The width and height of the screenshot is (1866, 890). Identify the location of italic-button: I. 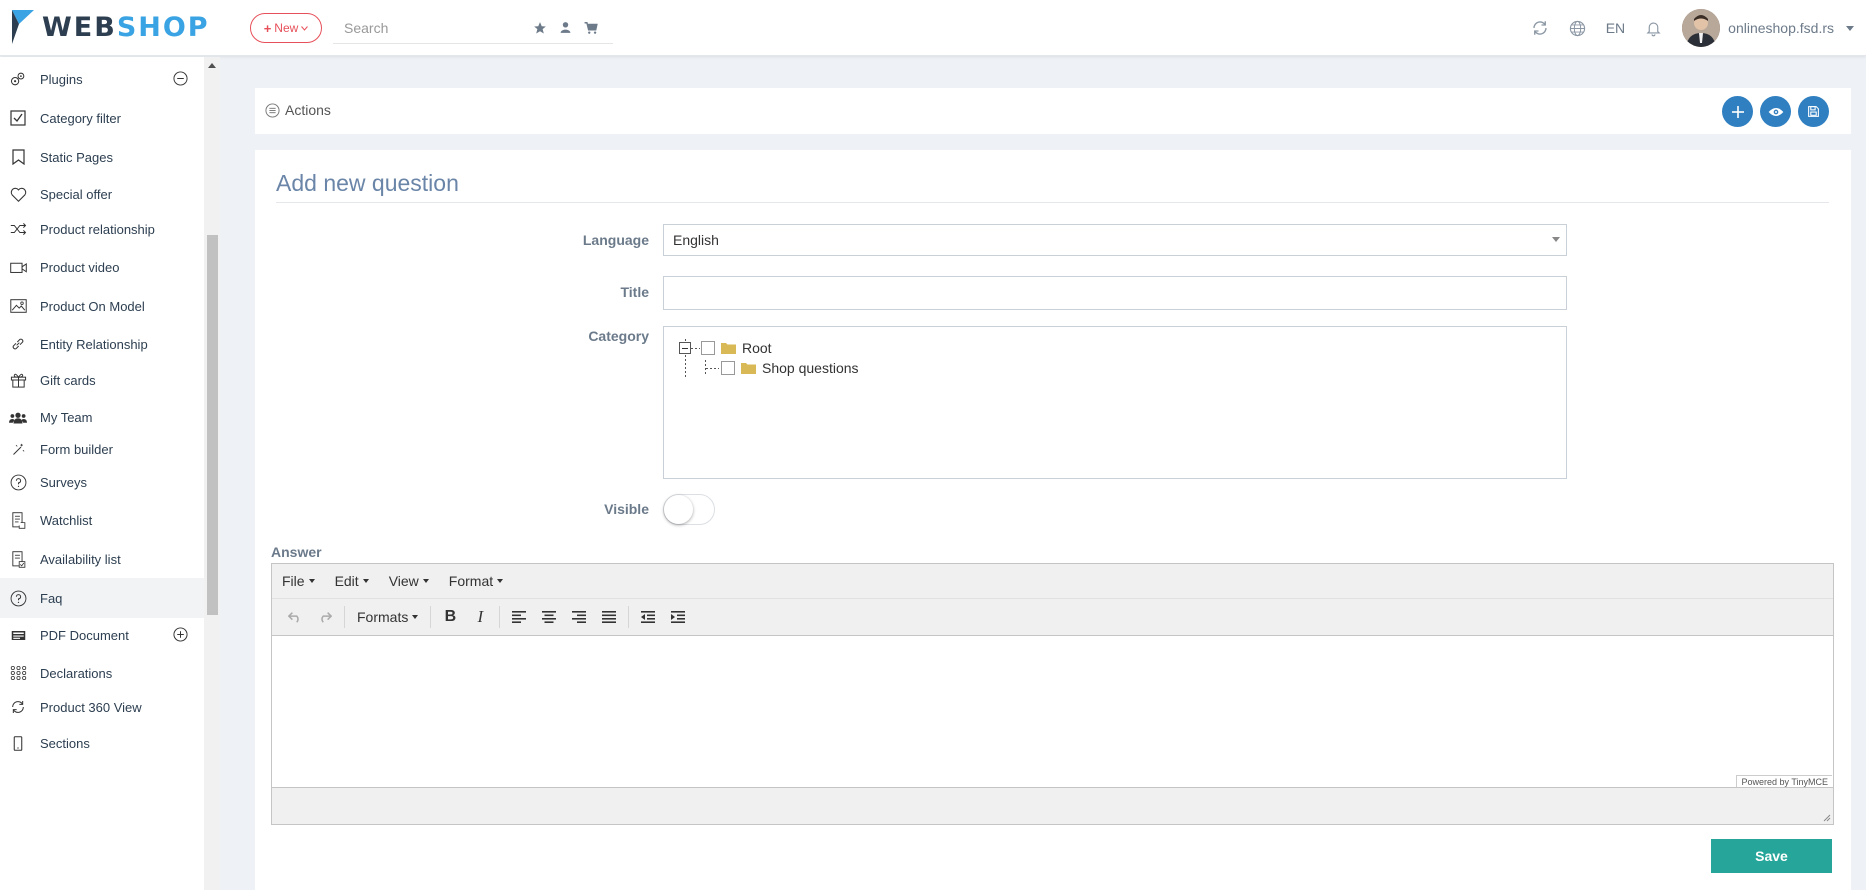
(480, 617).